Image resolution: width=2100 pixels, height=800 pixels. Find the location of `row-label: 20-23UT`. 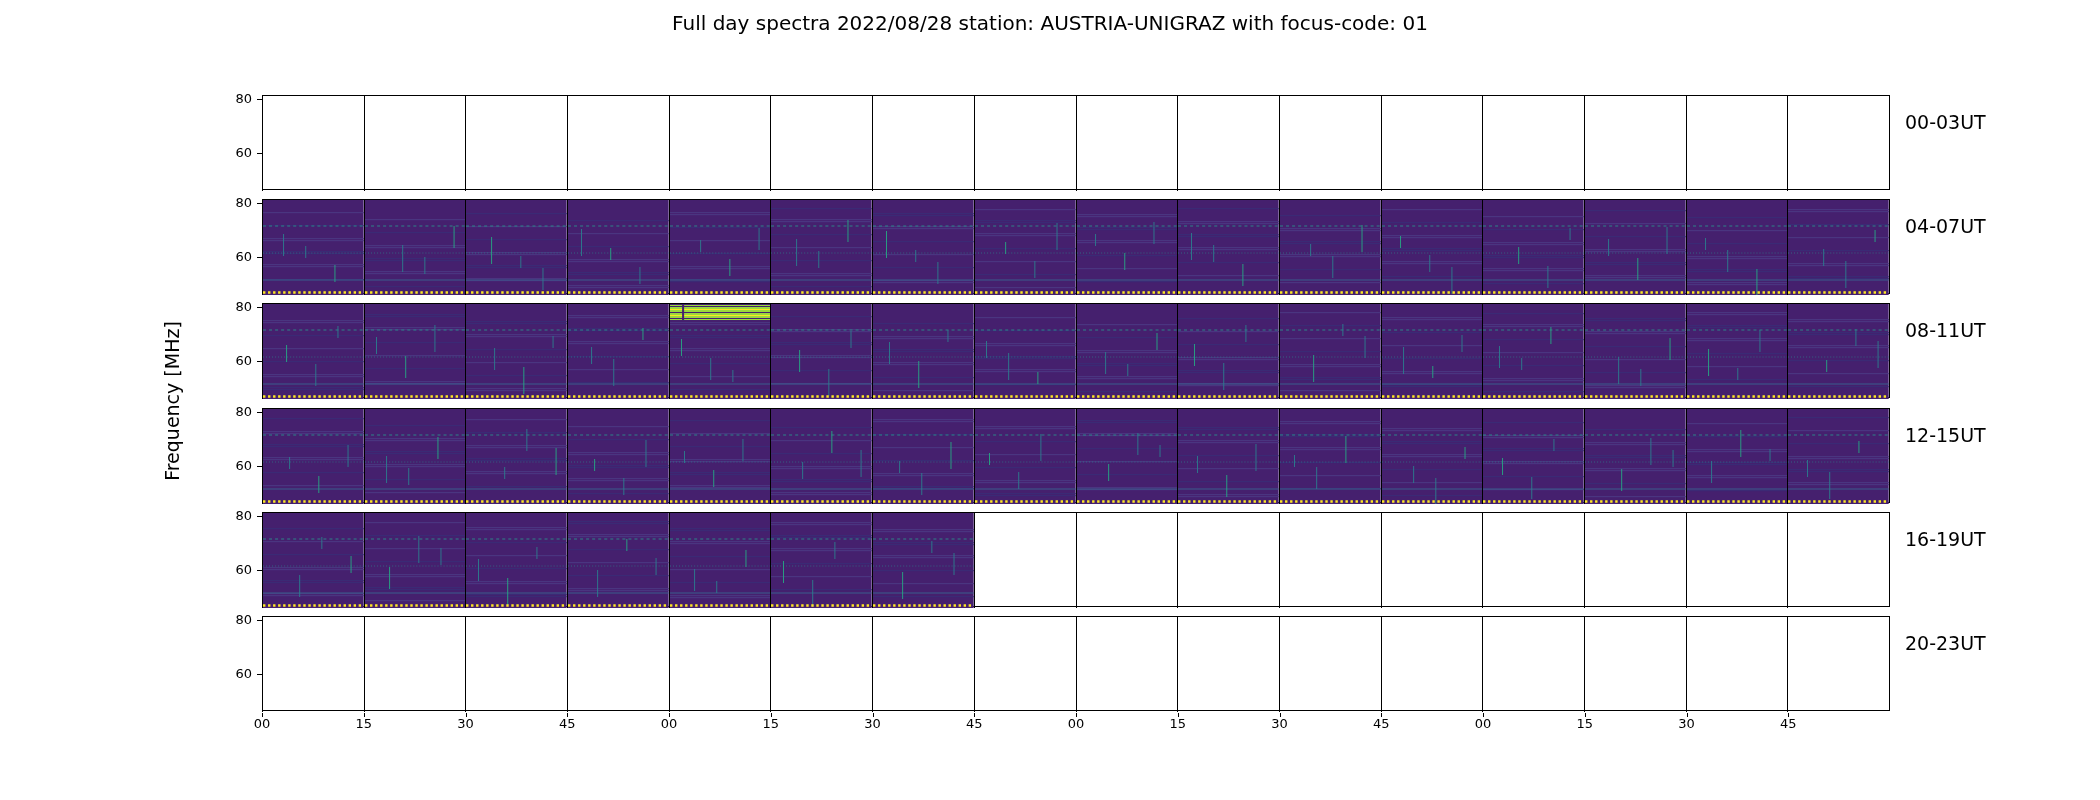

row-label: 20-23UT is located at coordinates (1945, 642).